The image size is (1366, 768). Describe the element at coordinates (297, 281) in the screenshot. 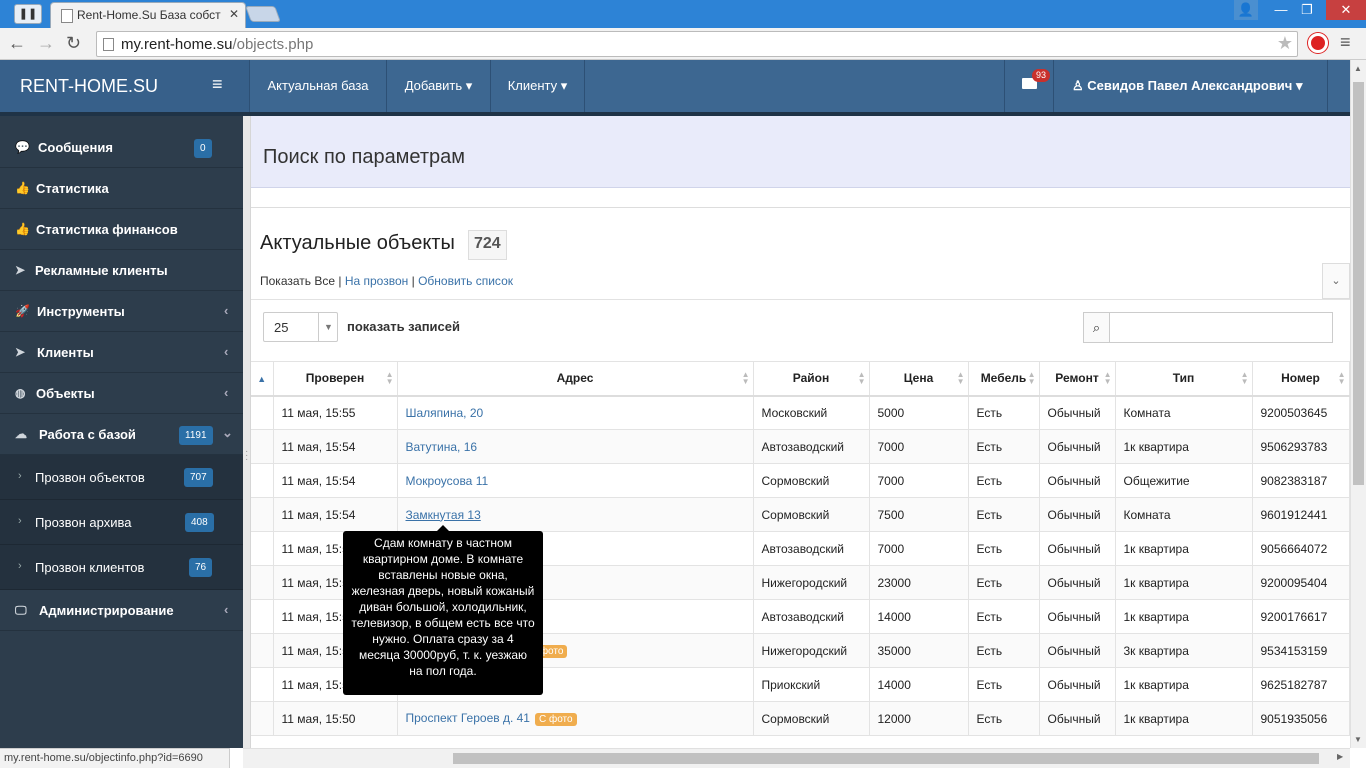

I see `filter-show-all: Показать Все` at that location.